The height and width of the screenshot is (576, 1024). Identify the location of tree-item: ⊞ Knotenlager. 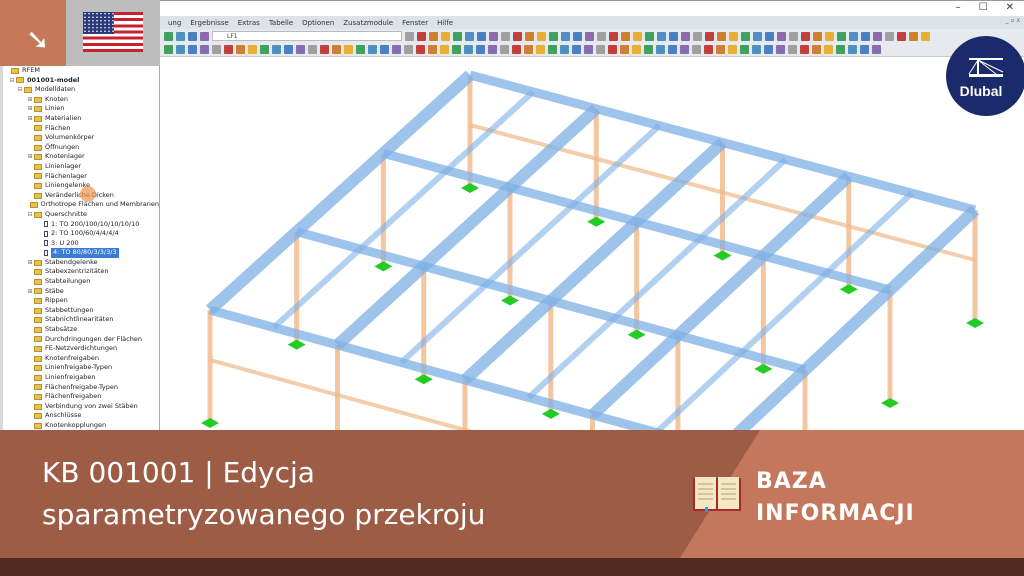
(81, 157).